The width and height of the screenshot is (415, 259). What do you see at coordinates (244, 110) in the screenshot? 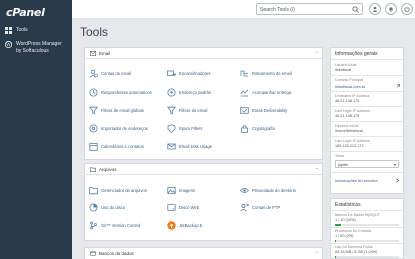
I see `deliverability-icon` at bounding box center [244, 110].